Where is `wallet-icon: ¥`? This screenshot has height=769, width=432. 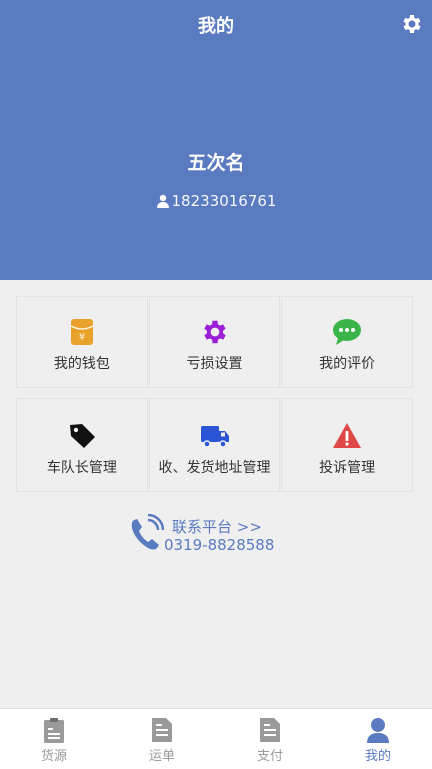
wallet-icon: ¥ is located at coordinates (82, 332).